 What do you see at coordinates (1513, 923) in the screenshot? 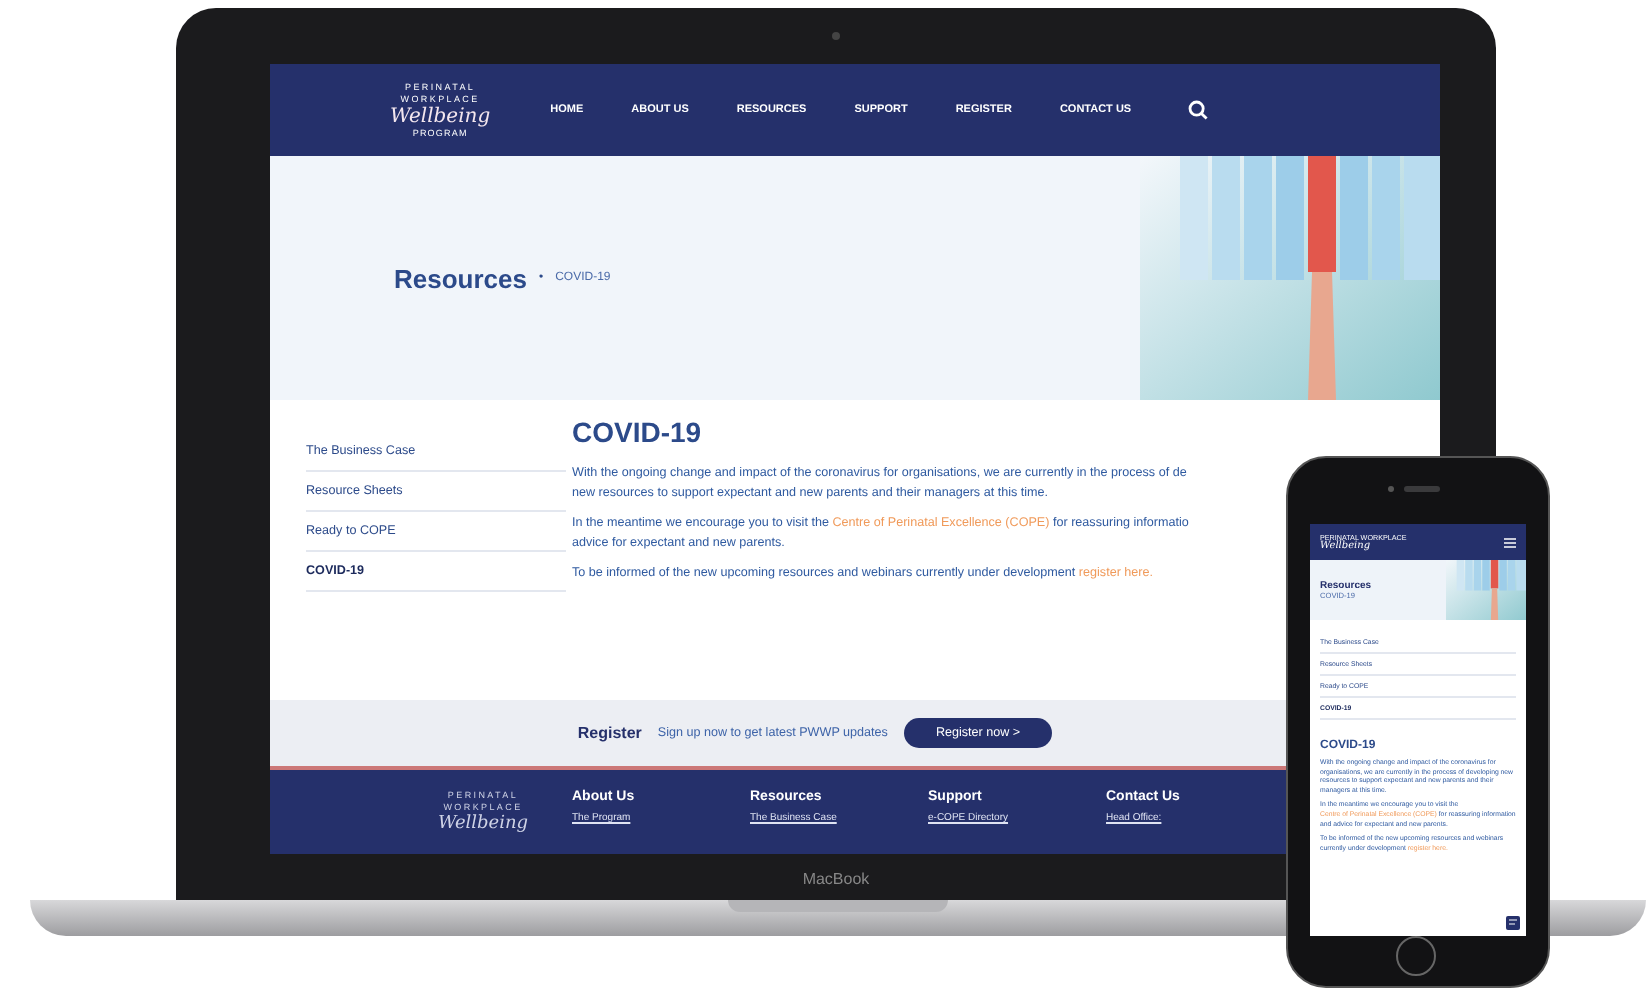
I see `chat-icon` at bounding box center [1513, 923].